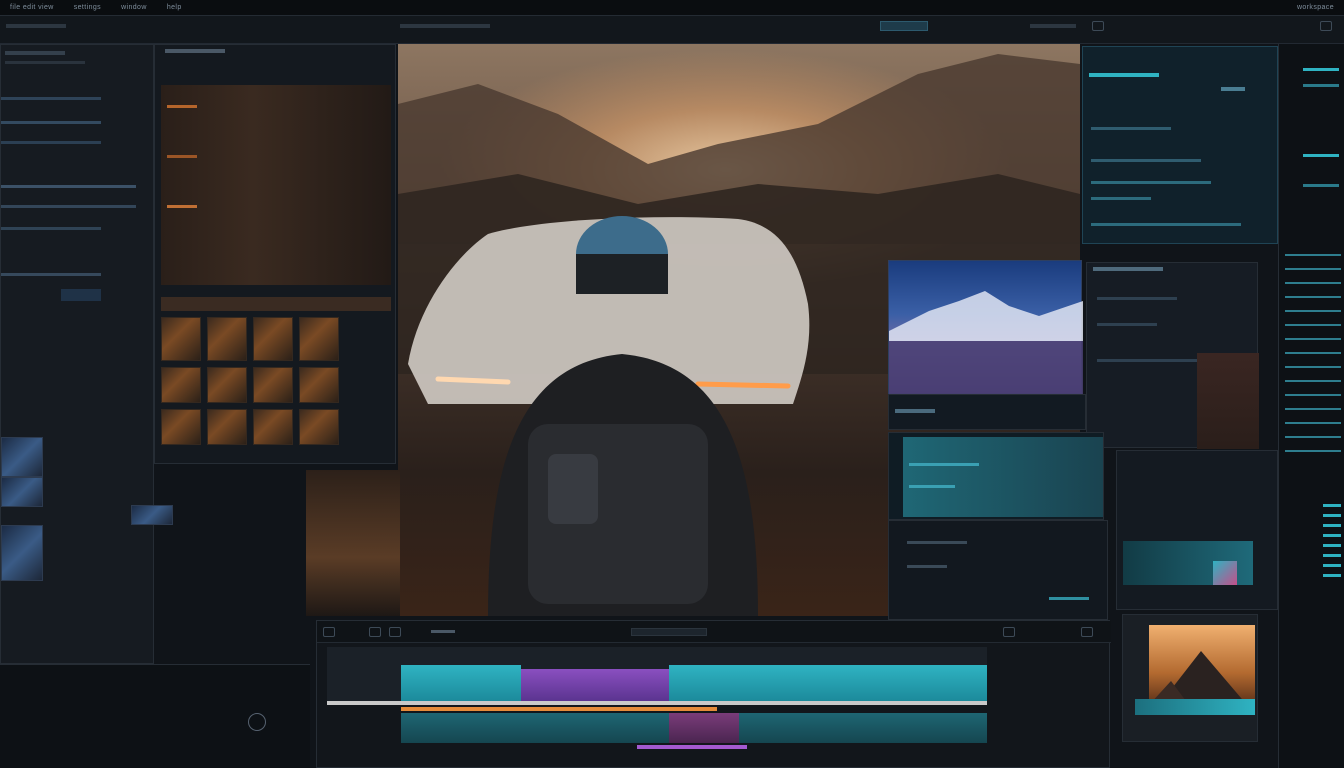 This screenshot has height=768, width=1344. What do you see at coordinates (1009, 632) in the screenshot?
I see `zoom-icon` at bounding box center [1009, 632].